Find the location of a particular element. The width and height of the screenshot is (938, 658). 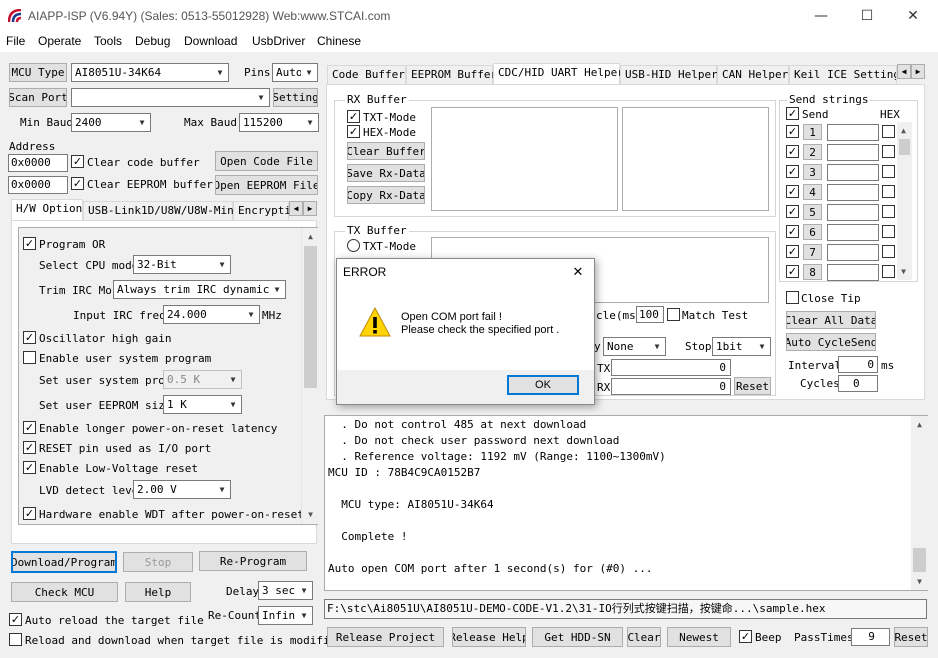

rx-hex-mode-checkbox: ✓ is located at coordinates (353, 131).